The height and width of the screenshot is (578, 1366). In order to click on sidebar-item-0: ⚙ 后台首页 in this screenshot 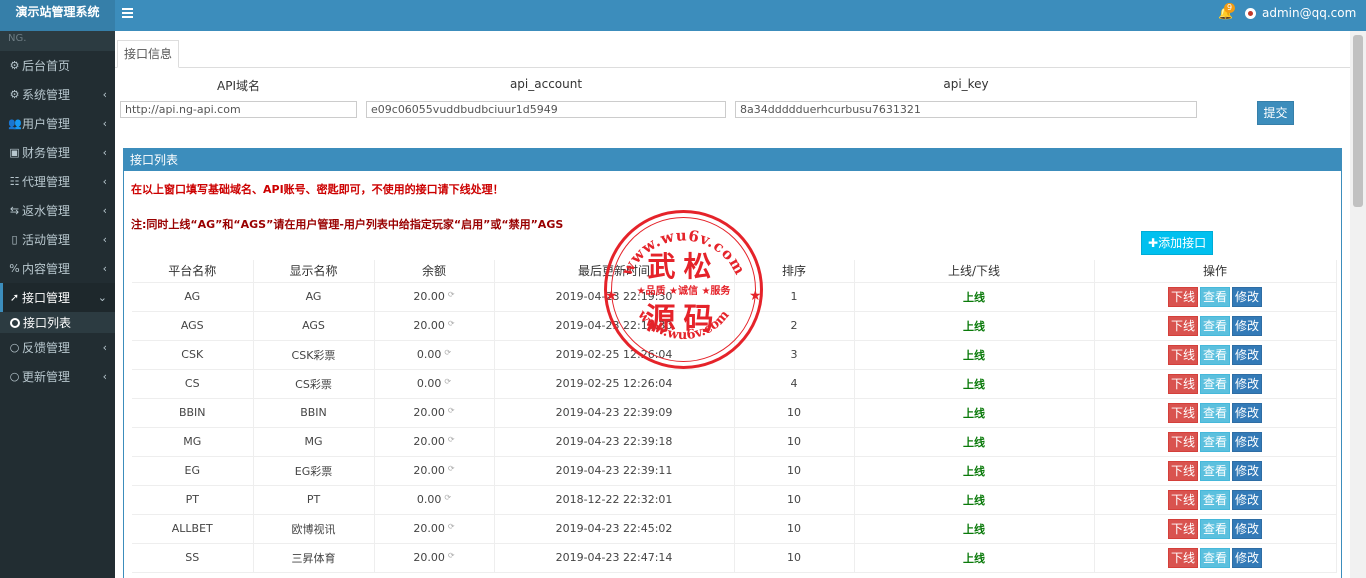, I will do `click(57, 65)`.